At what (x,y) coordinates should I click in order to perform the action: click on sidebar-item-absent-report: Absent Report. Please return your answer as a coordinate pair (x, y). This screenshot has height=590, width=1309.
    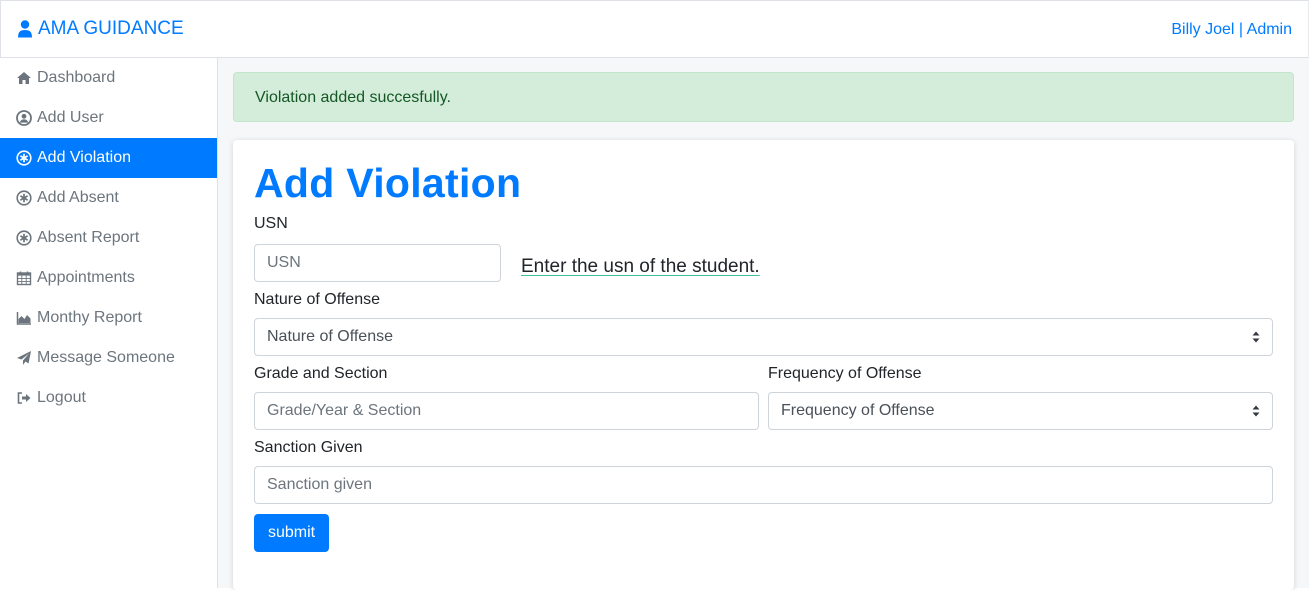
    Looking at the image, I should click on (108, 238).